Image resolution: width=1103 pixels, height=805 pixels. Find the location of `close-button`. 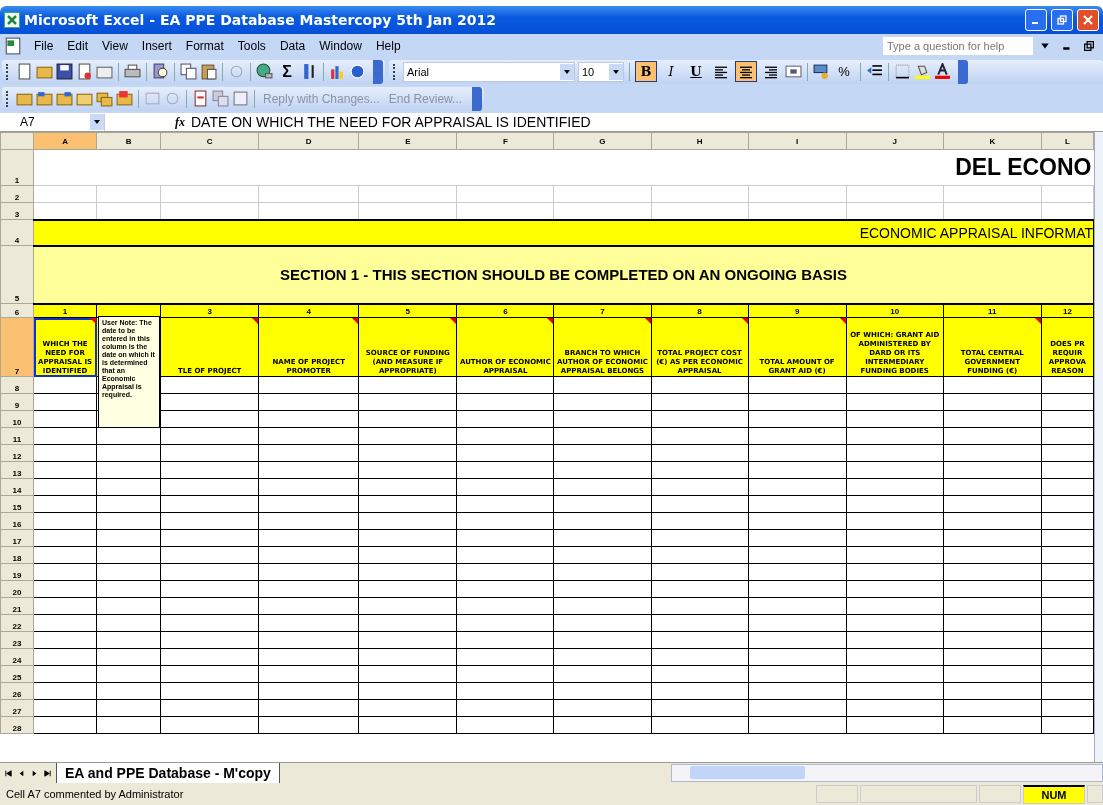

close-button is located at coordinates (1088, 20).